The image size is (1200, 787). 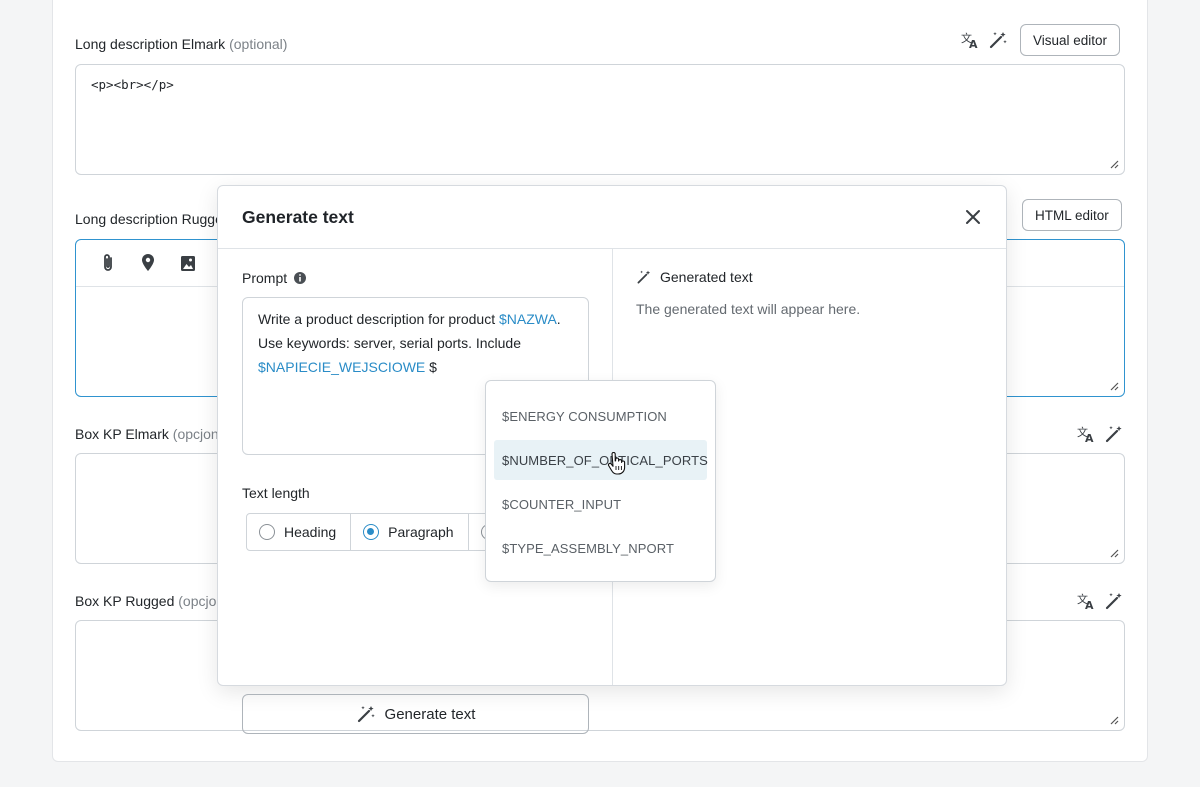 What do you see at coordinates (150, 44) in the screenshot?
I see `long-elmark-label-text: Long description Elmark` at bounding box center [150, 44].